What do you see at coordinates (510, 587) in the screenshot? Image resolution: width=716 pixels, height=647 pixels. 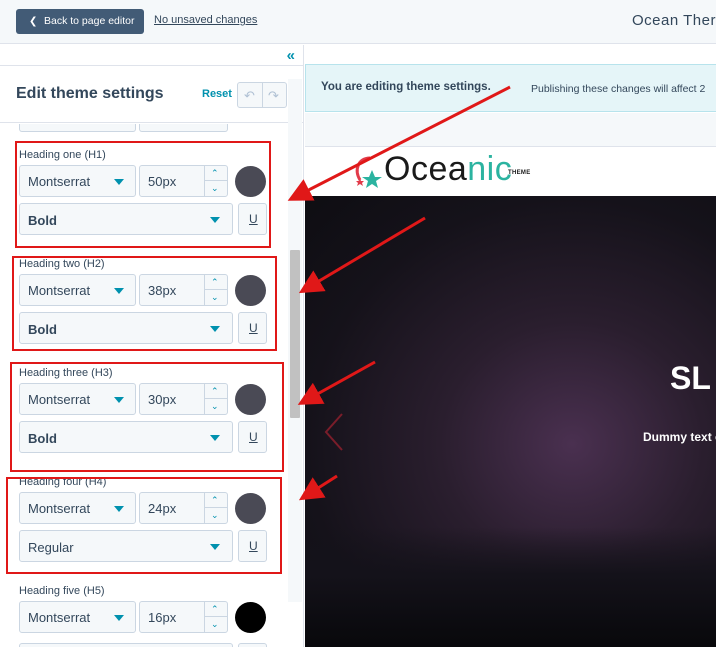 I see `hero-crowd-overlay` at bounding box center [510, 587].